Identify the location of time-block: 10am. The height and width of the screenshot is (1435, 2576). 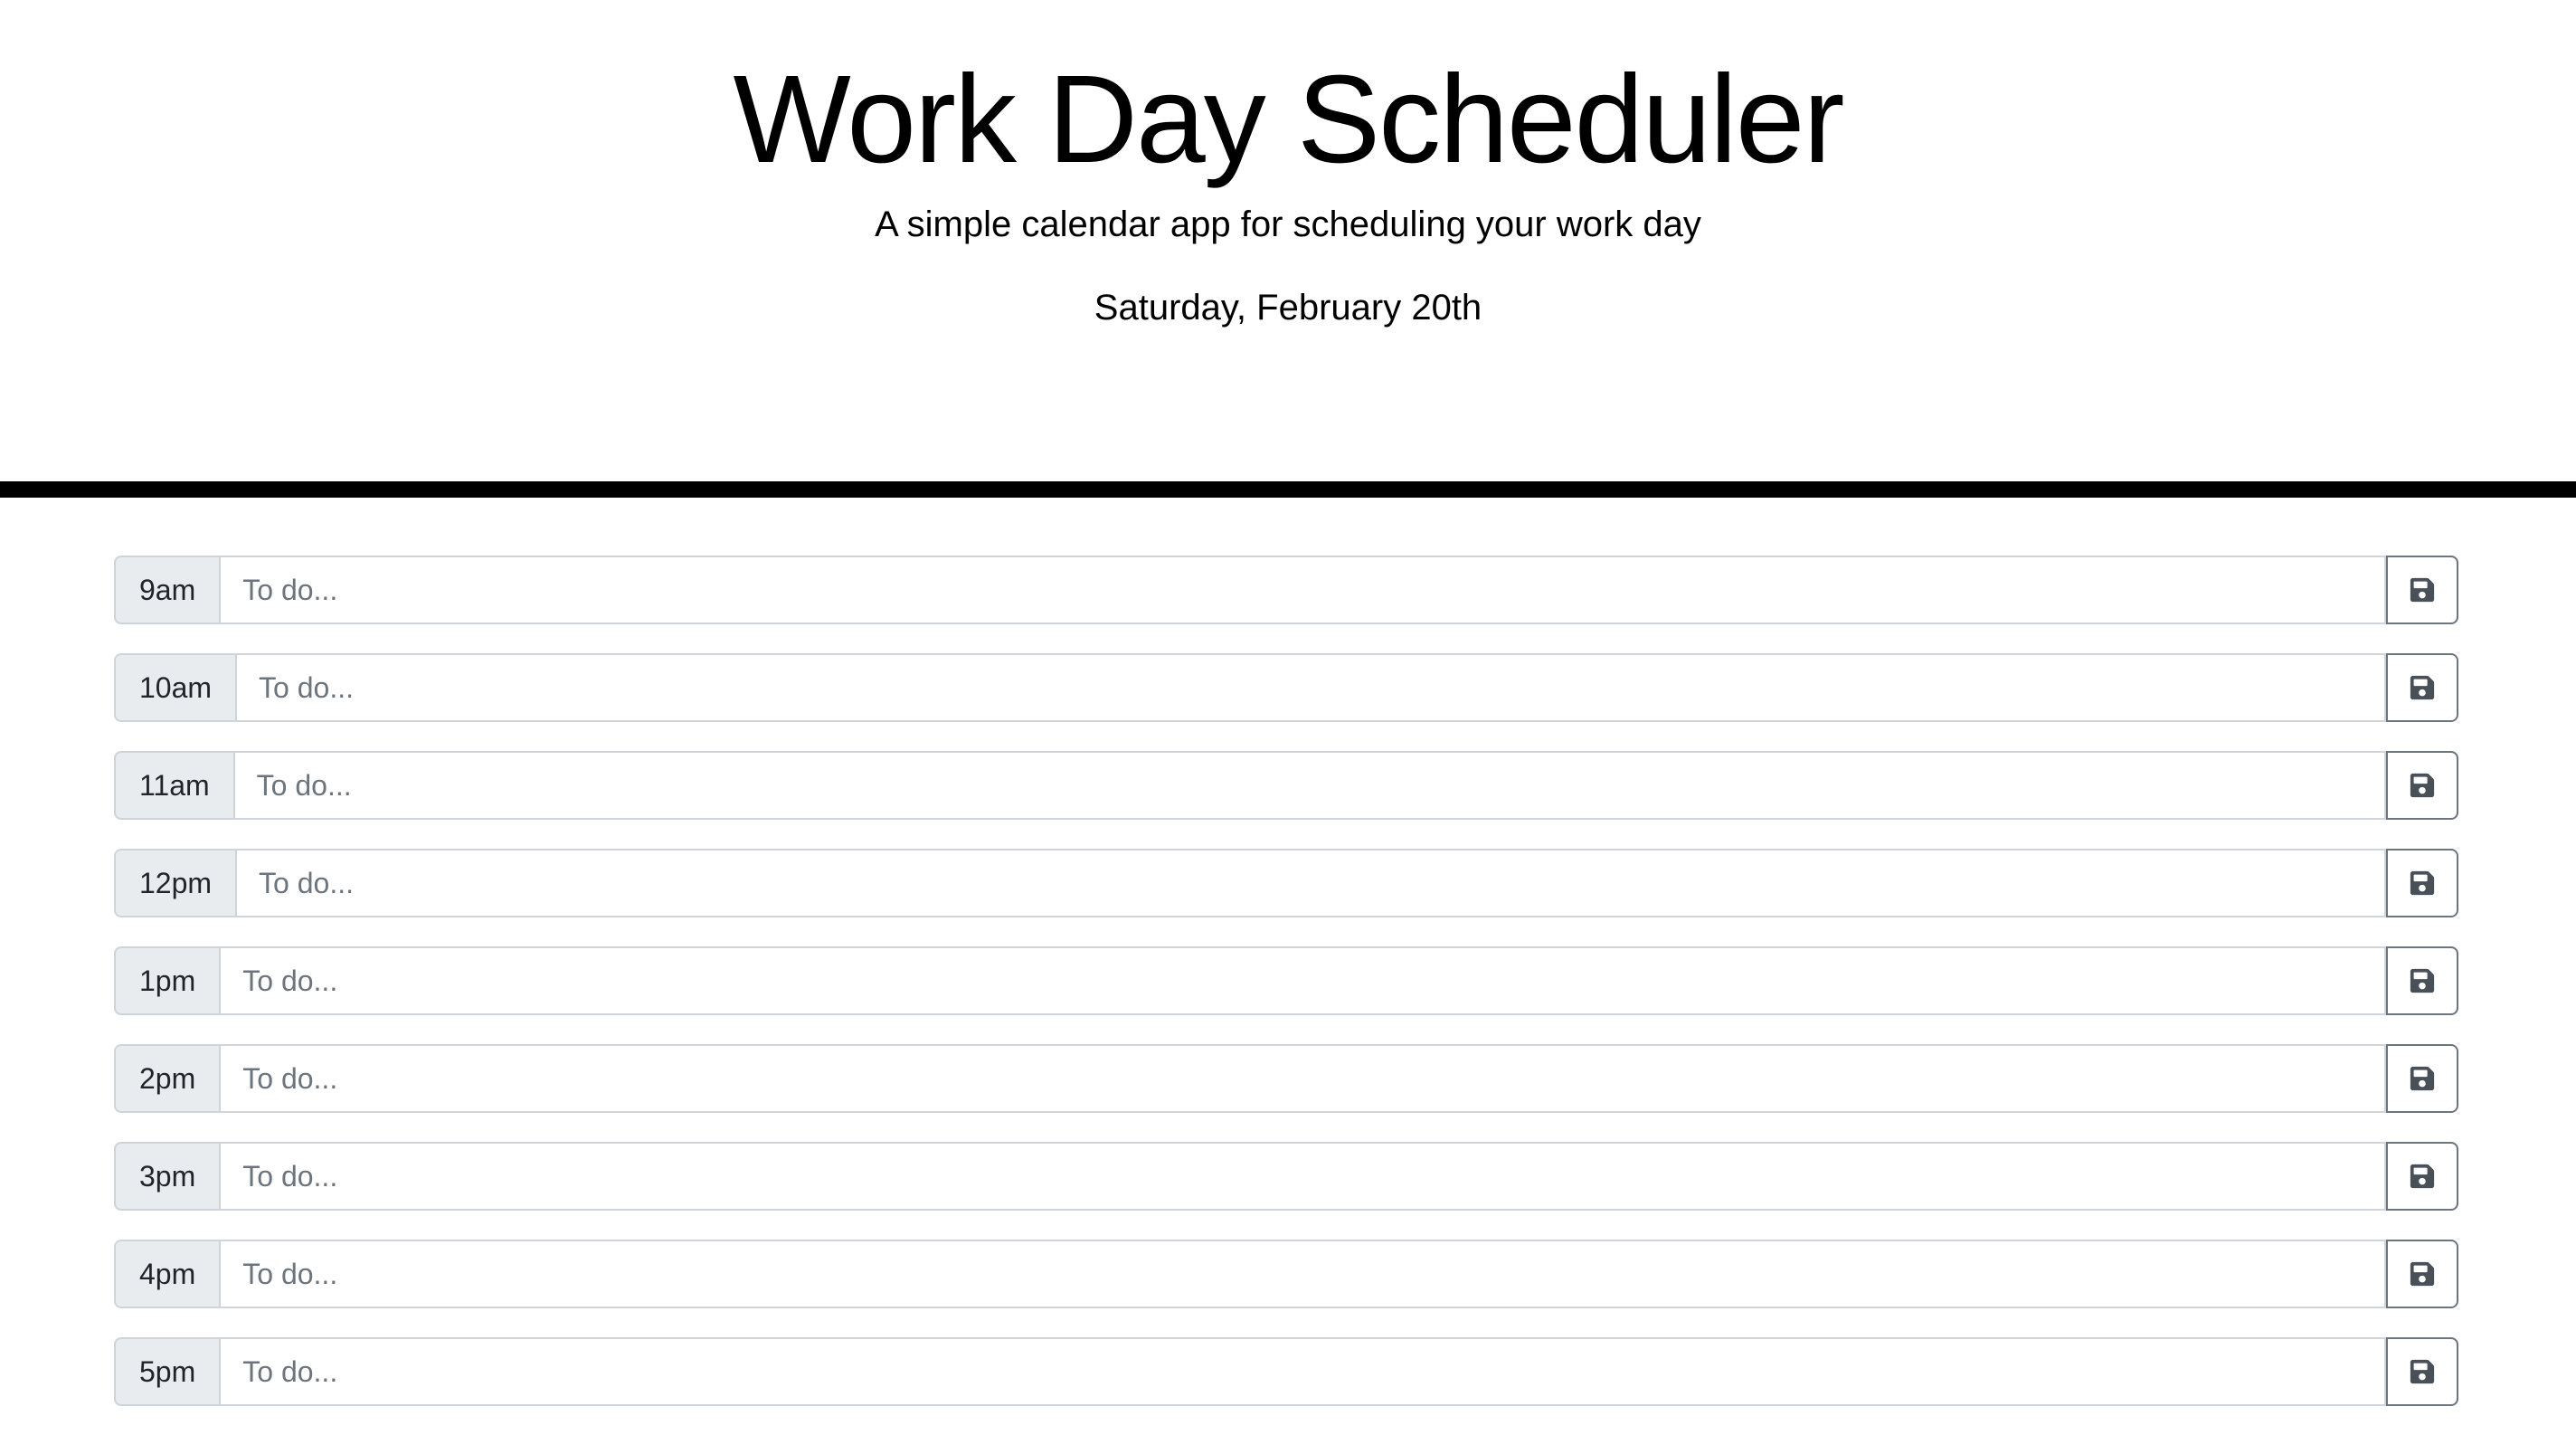
(1286, 687).